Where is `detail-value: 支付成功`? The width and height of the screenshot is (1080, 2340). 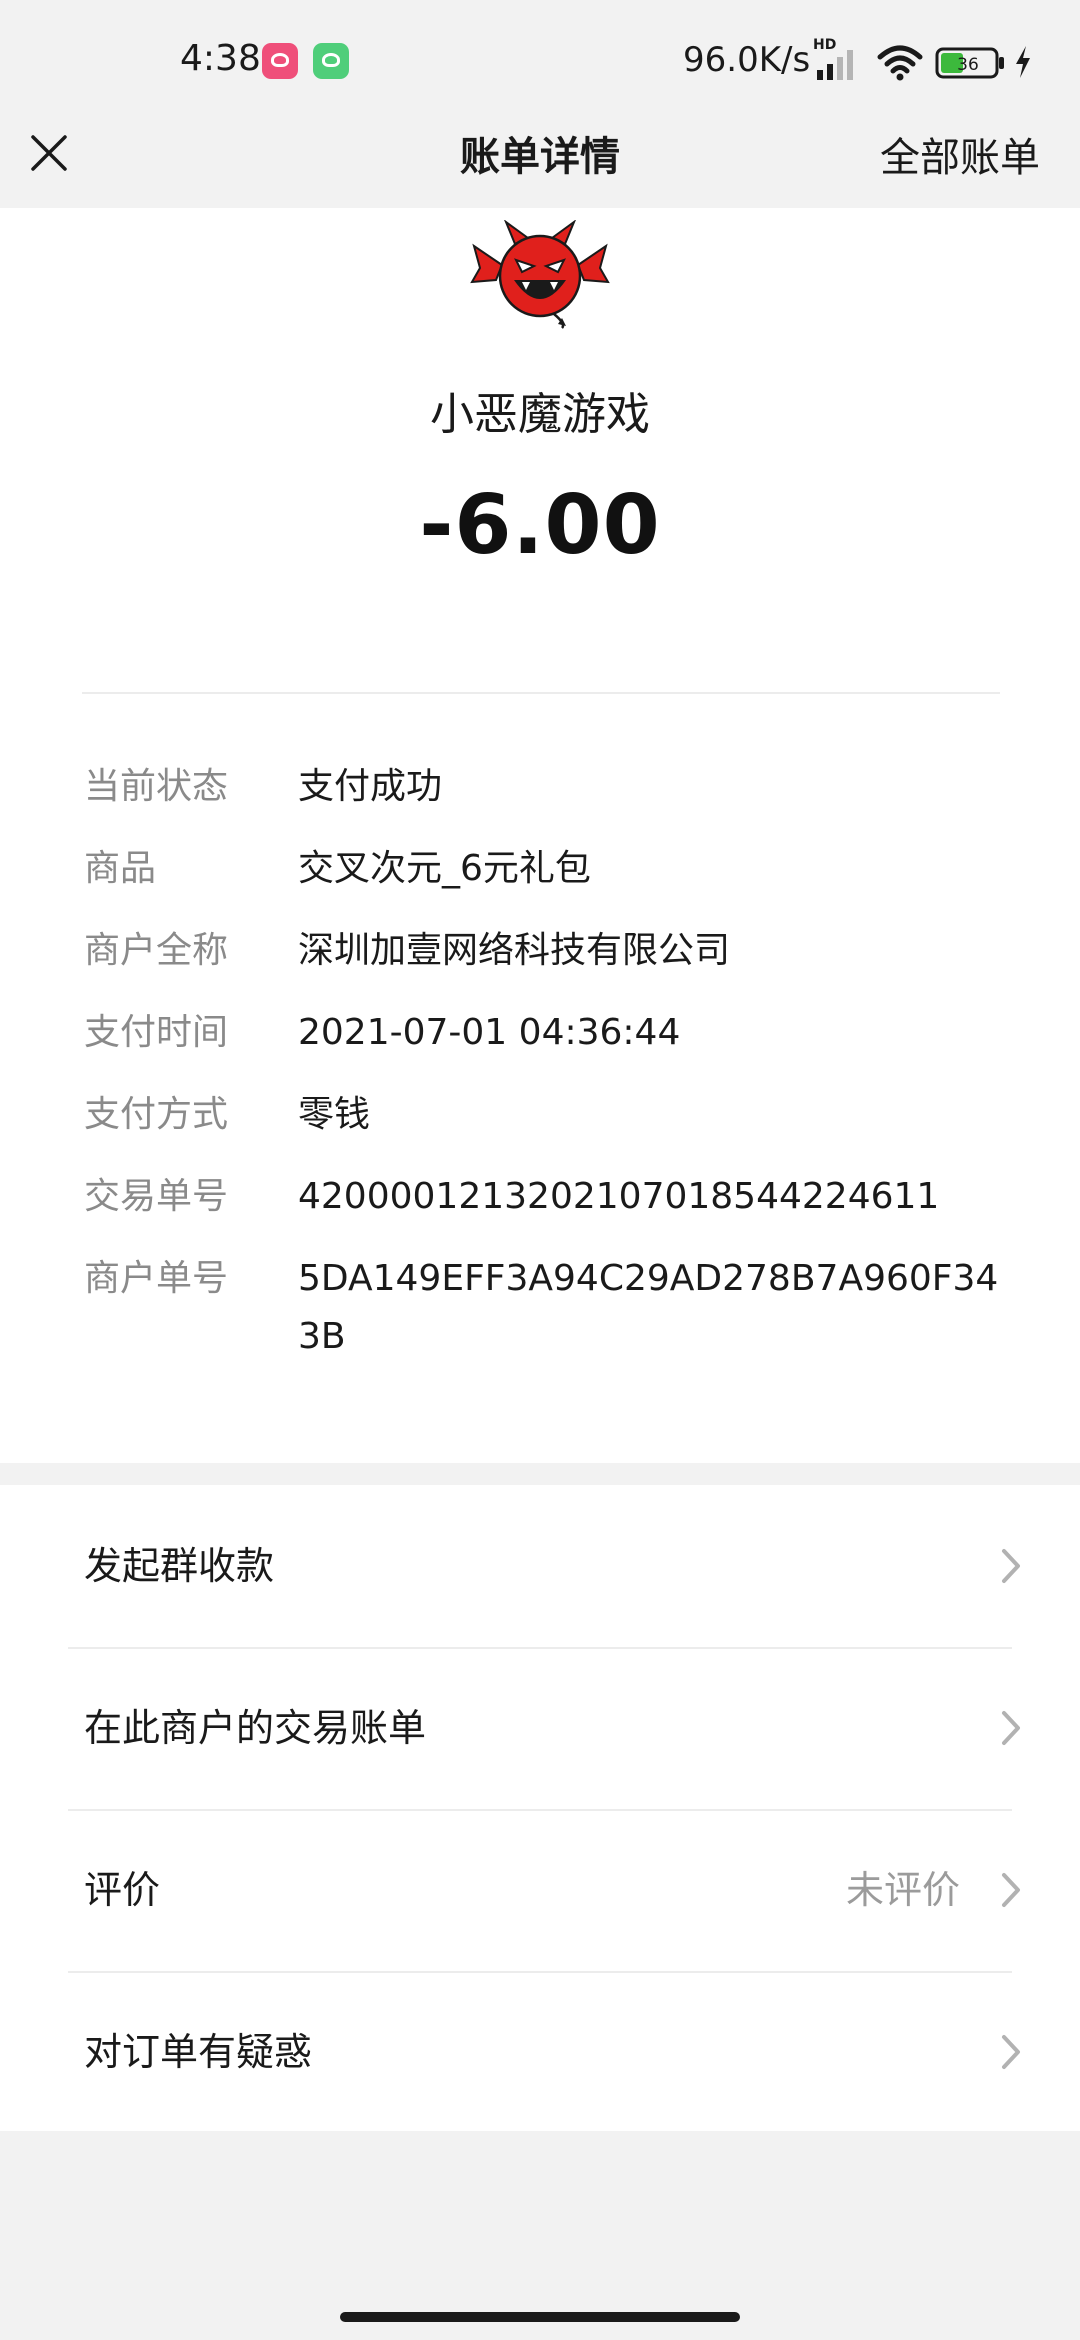
detail-value: 支付成功 is located at coordinates (370, 786).